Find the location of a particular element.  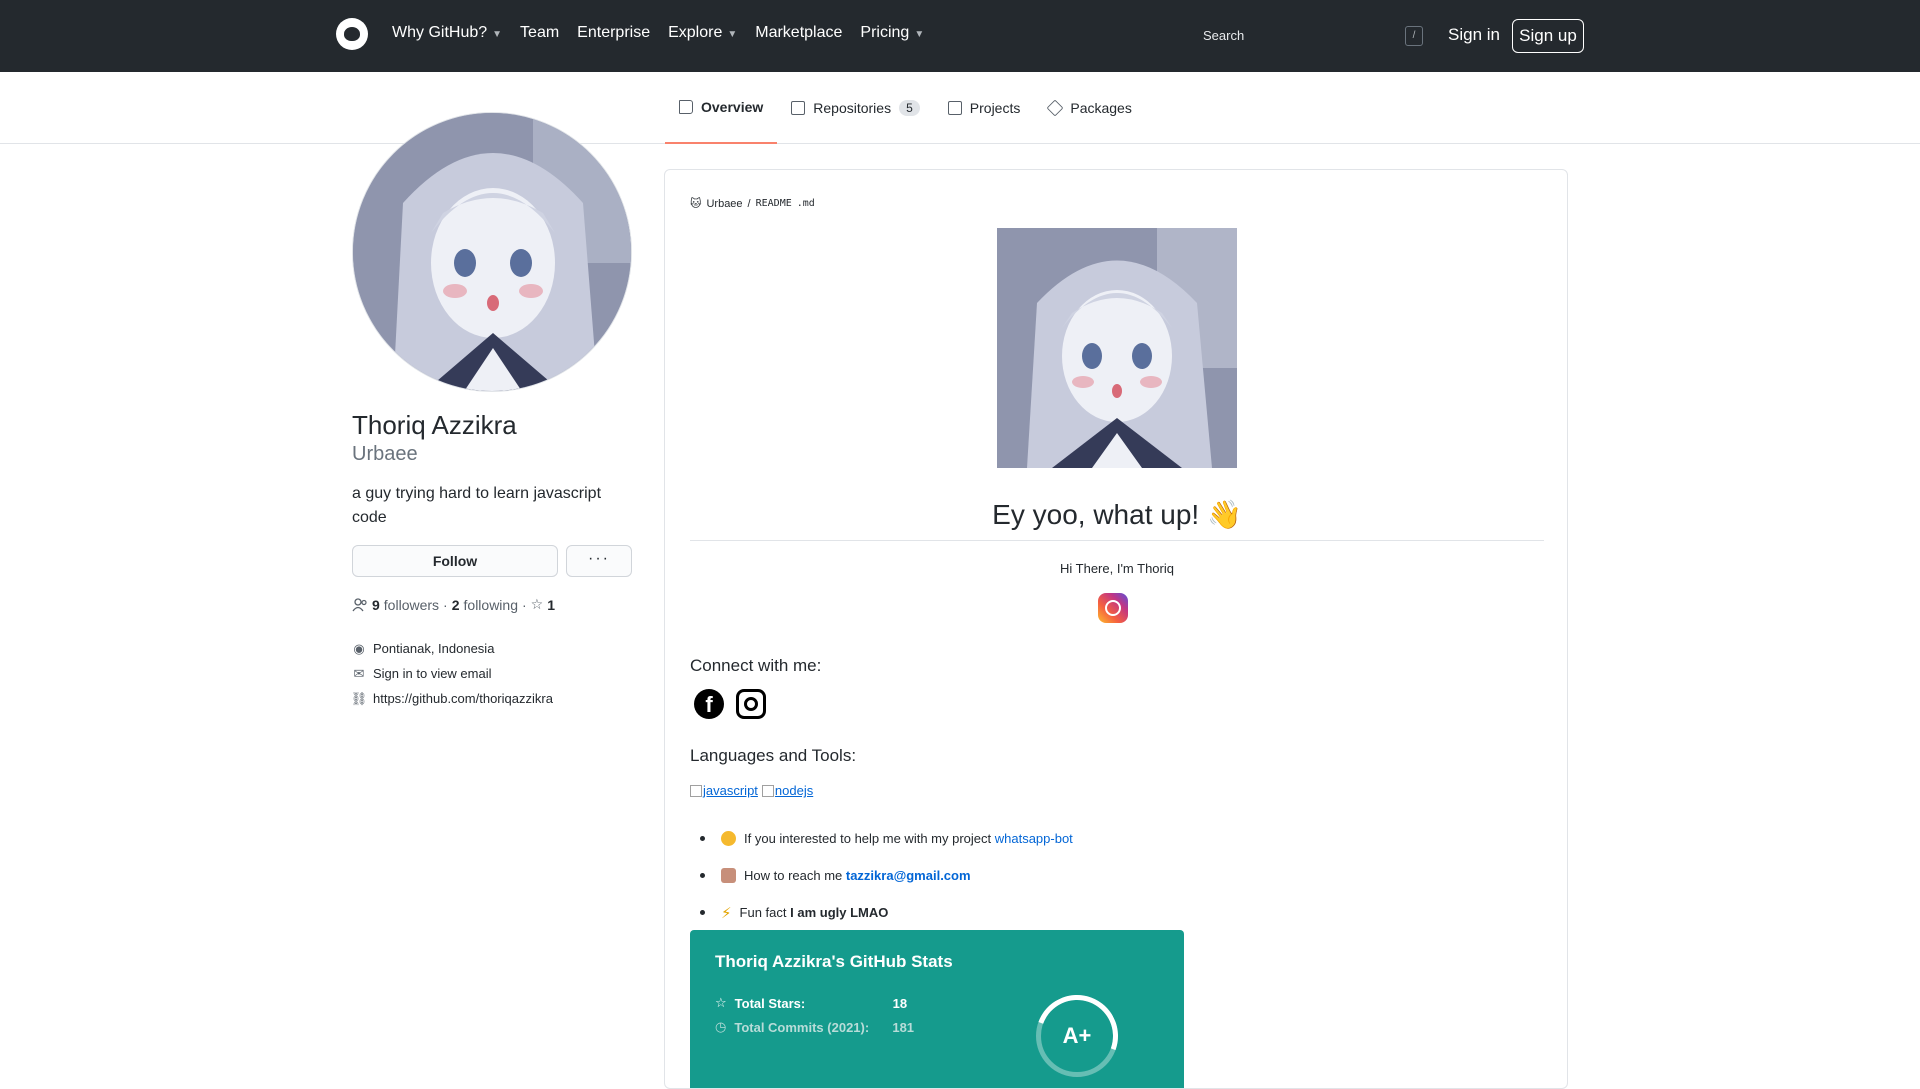

avatar-illustration is located at coordinates (492, 252).